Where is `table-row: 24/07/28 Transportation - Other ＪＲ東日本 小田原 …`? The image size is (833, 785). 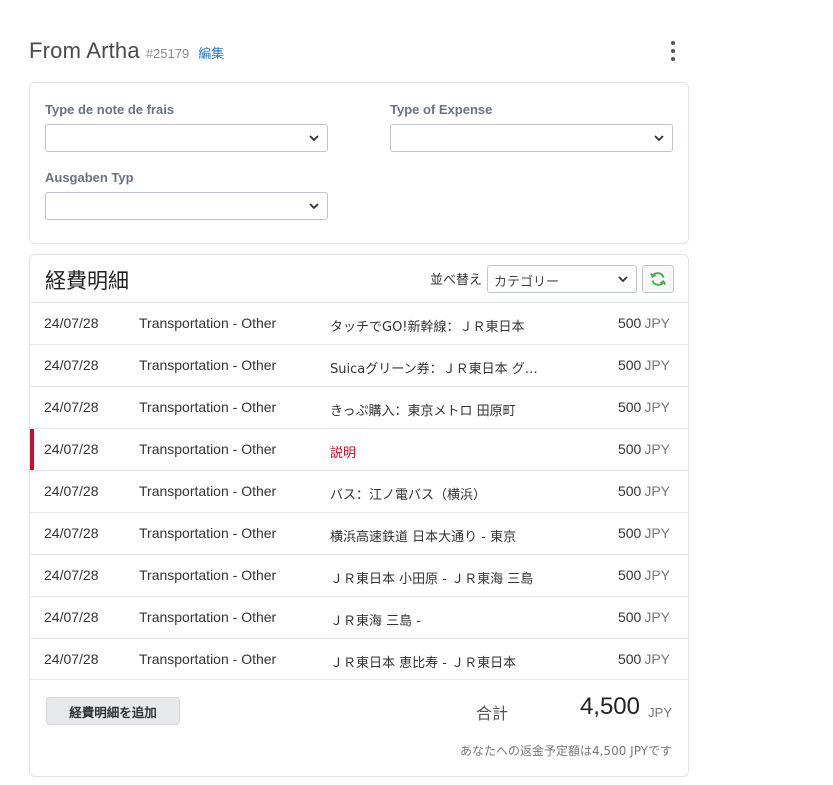 table-row: 24/07/28 Transportation - Other ＪＲ東日本 小田原 … is located at coordinates (359, 575).